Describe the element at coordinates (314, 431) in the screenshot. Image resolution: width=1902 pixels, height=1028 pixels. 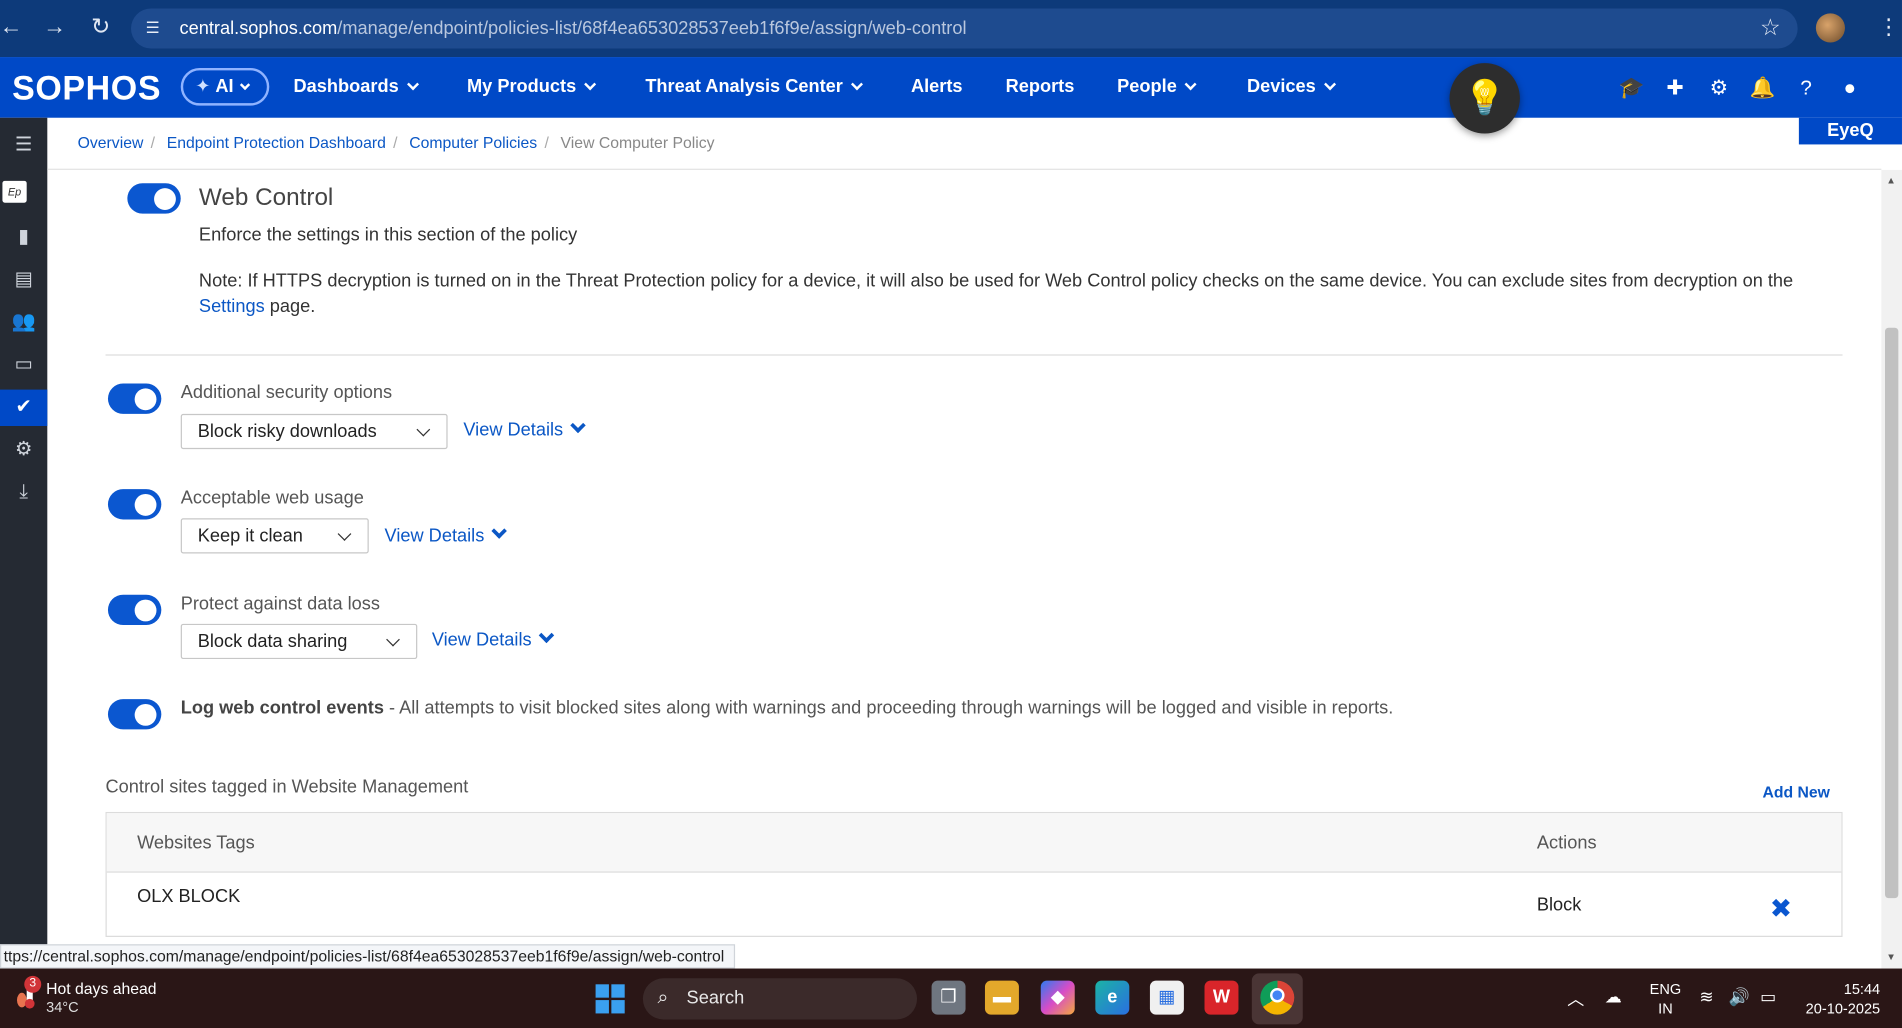
I see `additional-security-select: Block risky downloads` at that location.